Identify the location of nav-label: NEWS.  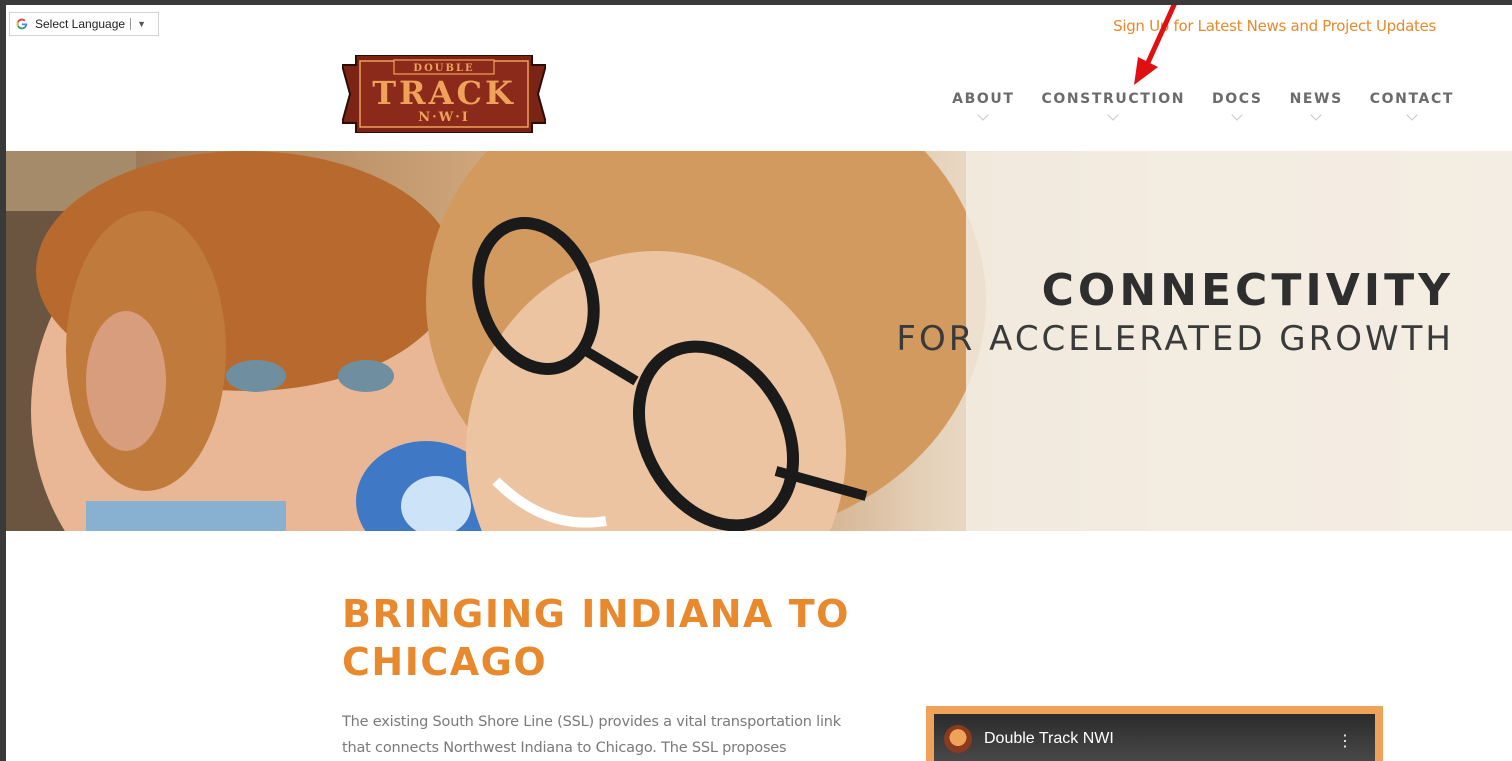
(1316, 99).